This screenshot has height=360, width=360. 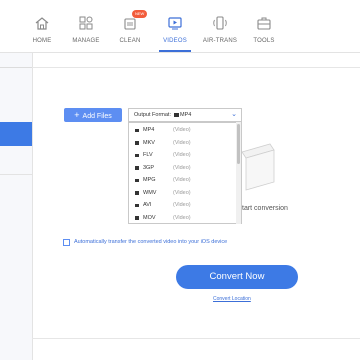 I want to click on drop-box-illustration, so click(x=258, y=167).